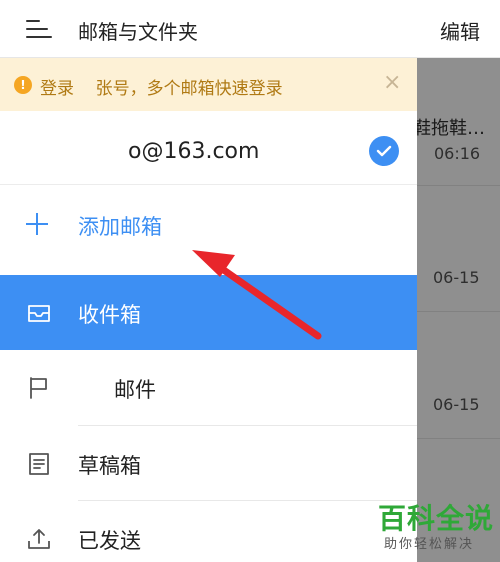 The width and height of the screenshot is (500, 562). I want to click on add-mailbox-button: 添加邮箱, so click(208, 230).